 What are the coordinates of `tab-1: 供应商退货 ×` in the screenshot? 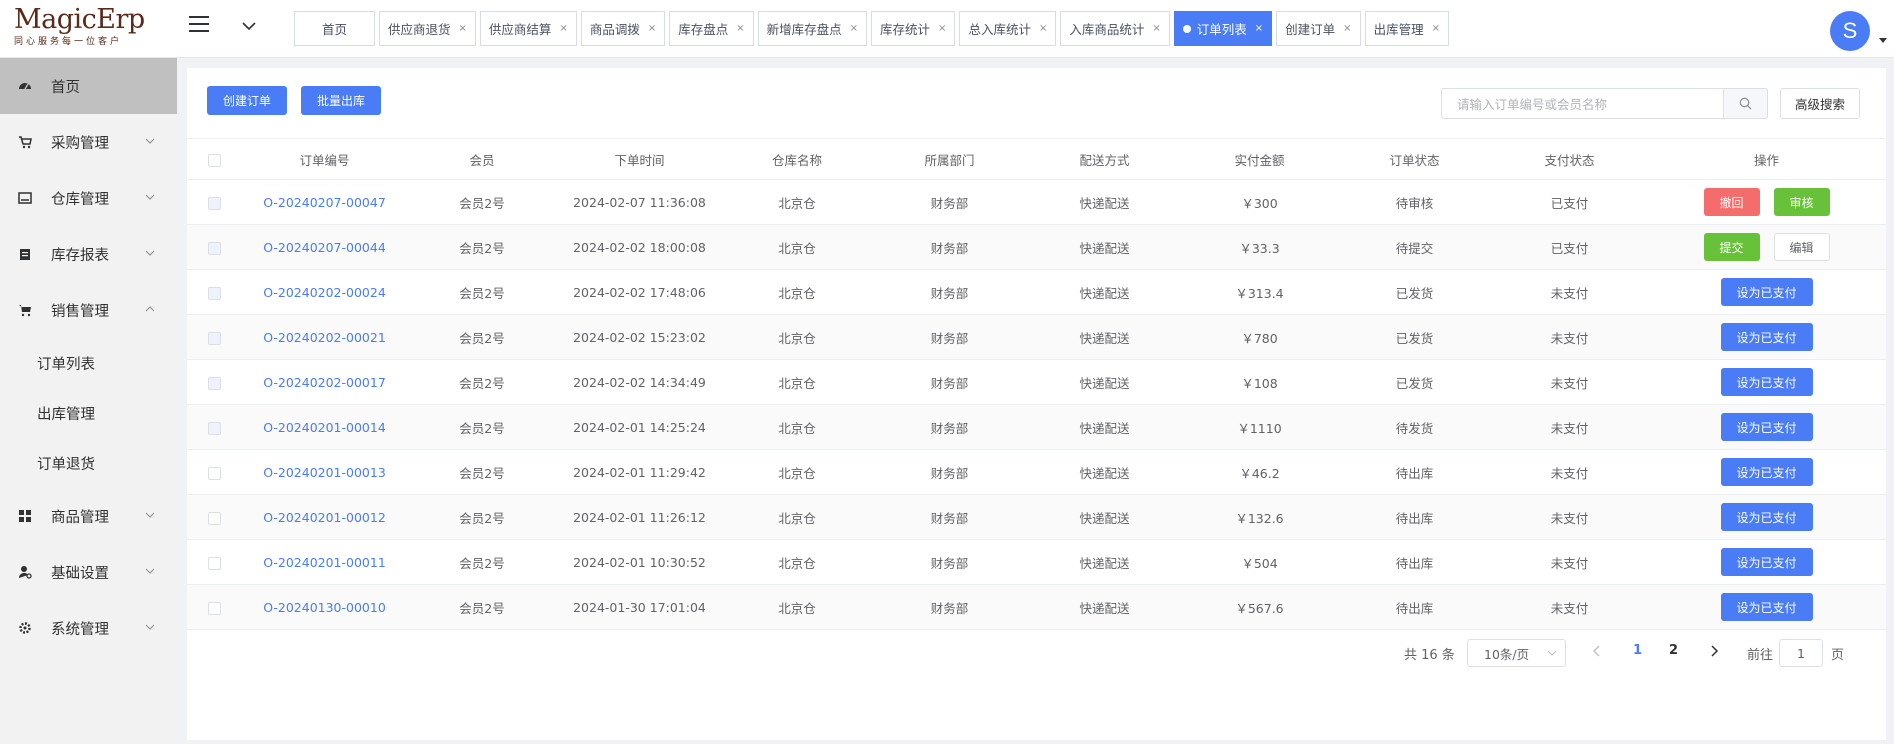 It's located at (427, 28).